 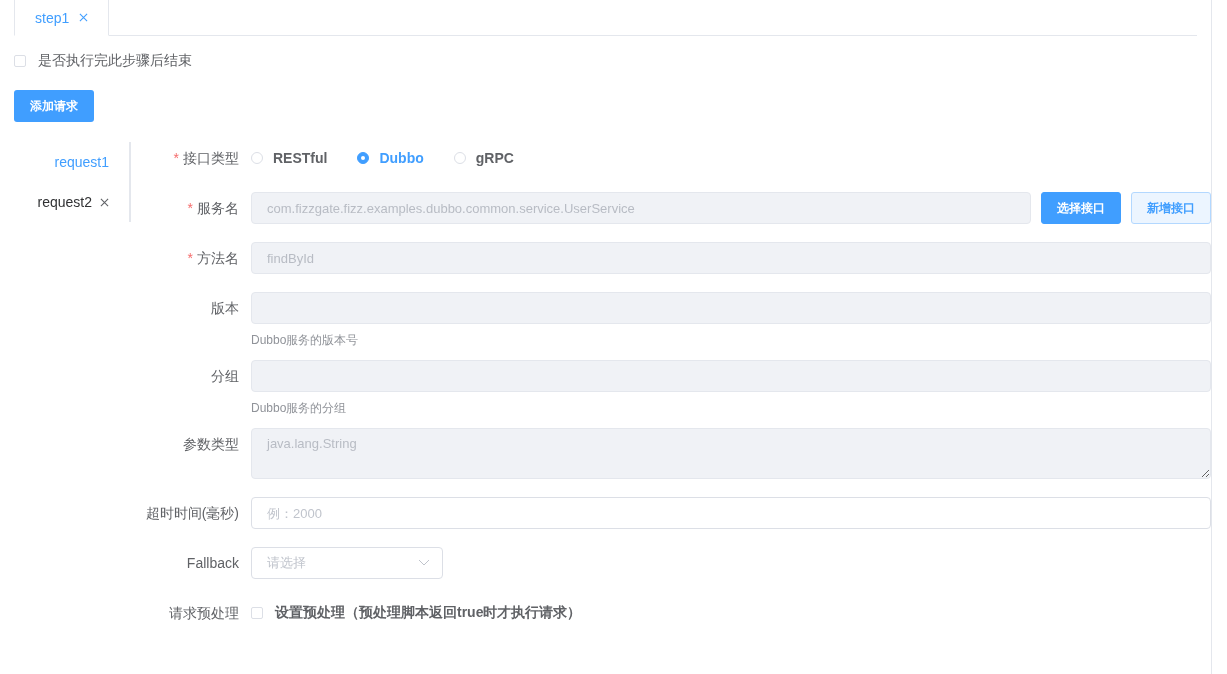 I want to click on field-label: Fallback, so click(x=212, y=563).